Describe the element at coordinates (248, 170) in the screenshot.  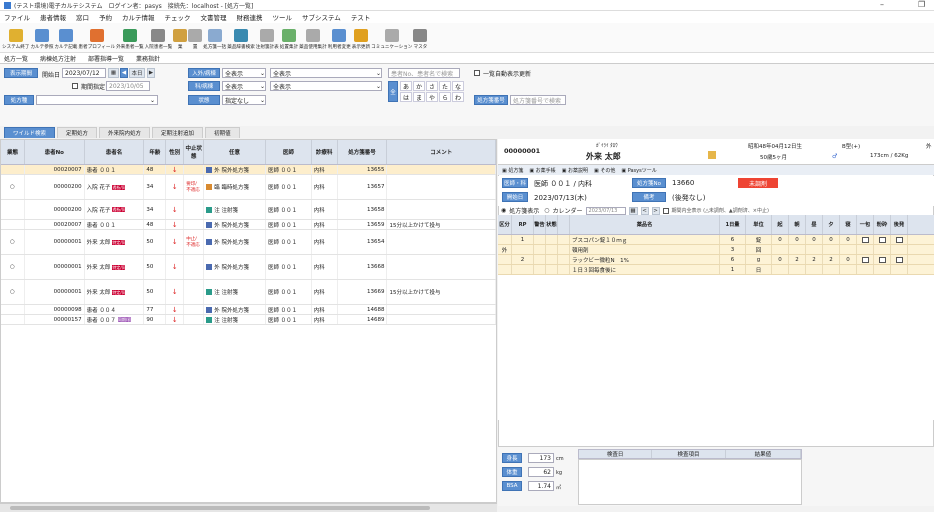
I see `table-row: 00020007 患者 ００１ 48 ↓ 外 院外処方箋 医師 ００１ 内科 13655` at that location.